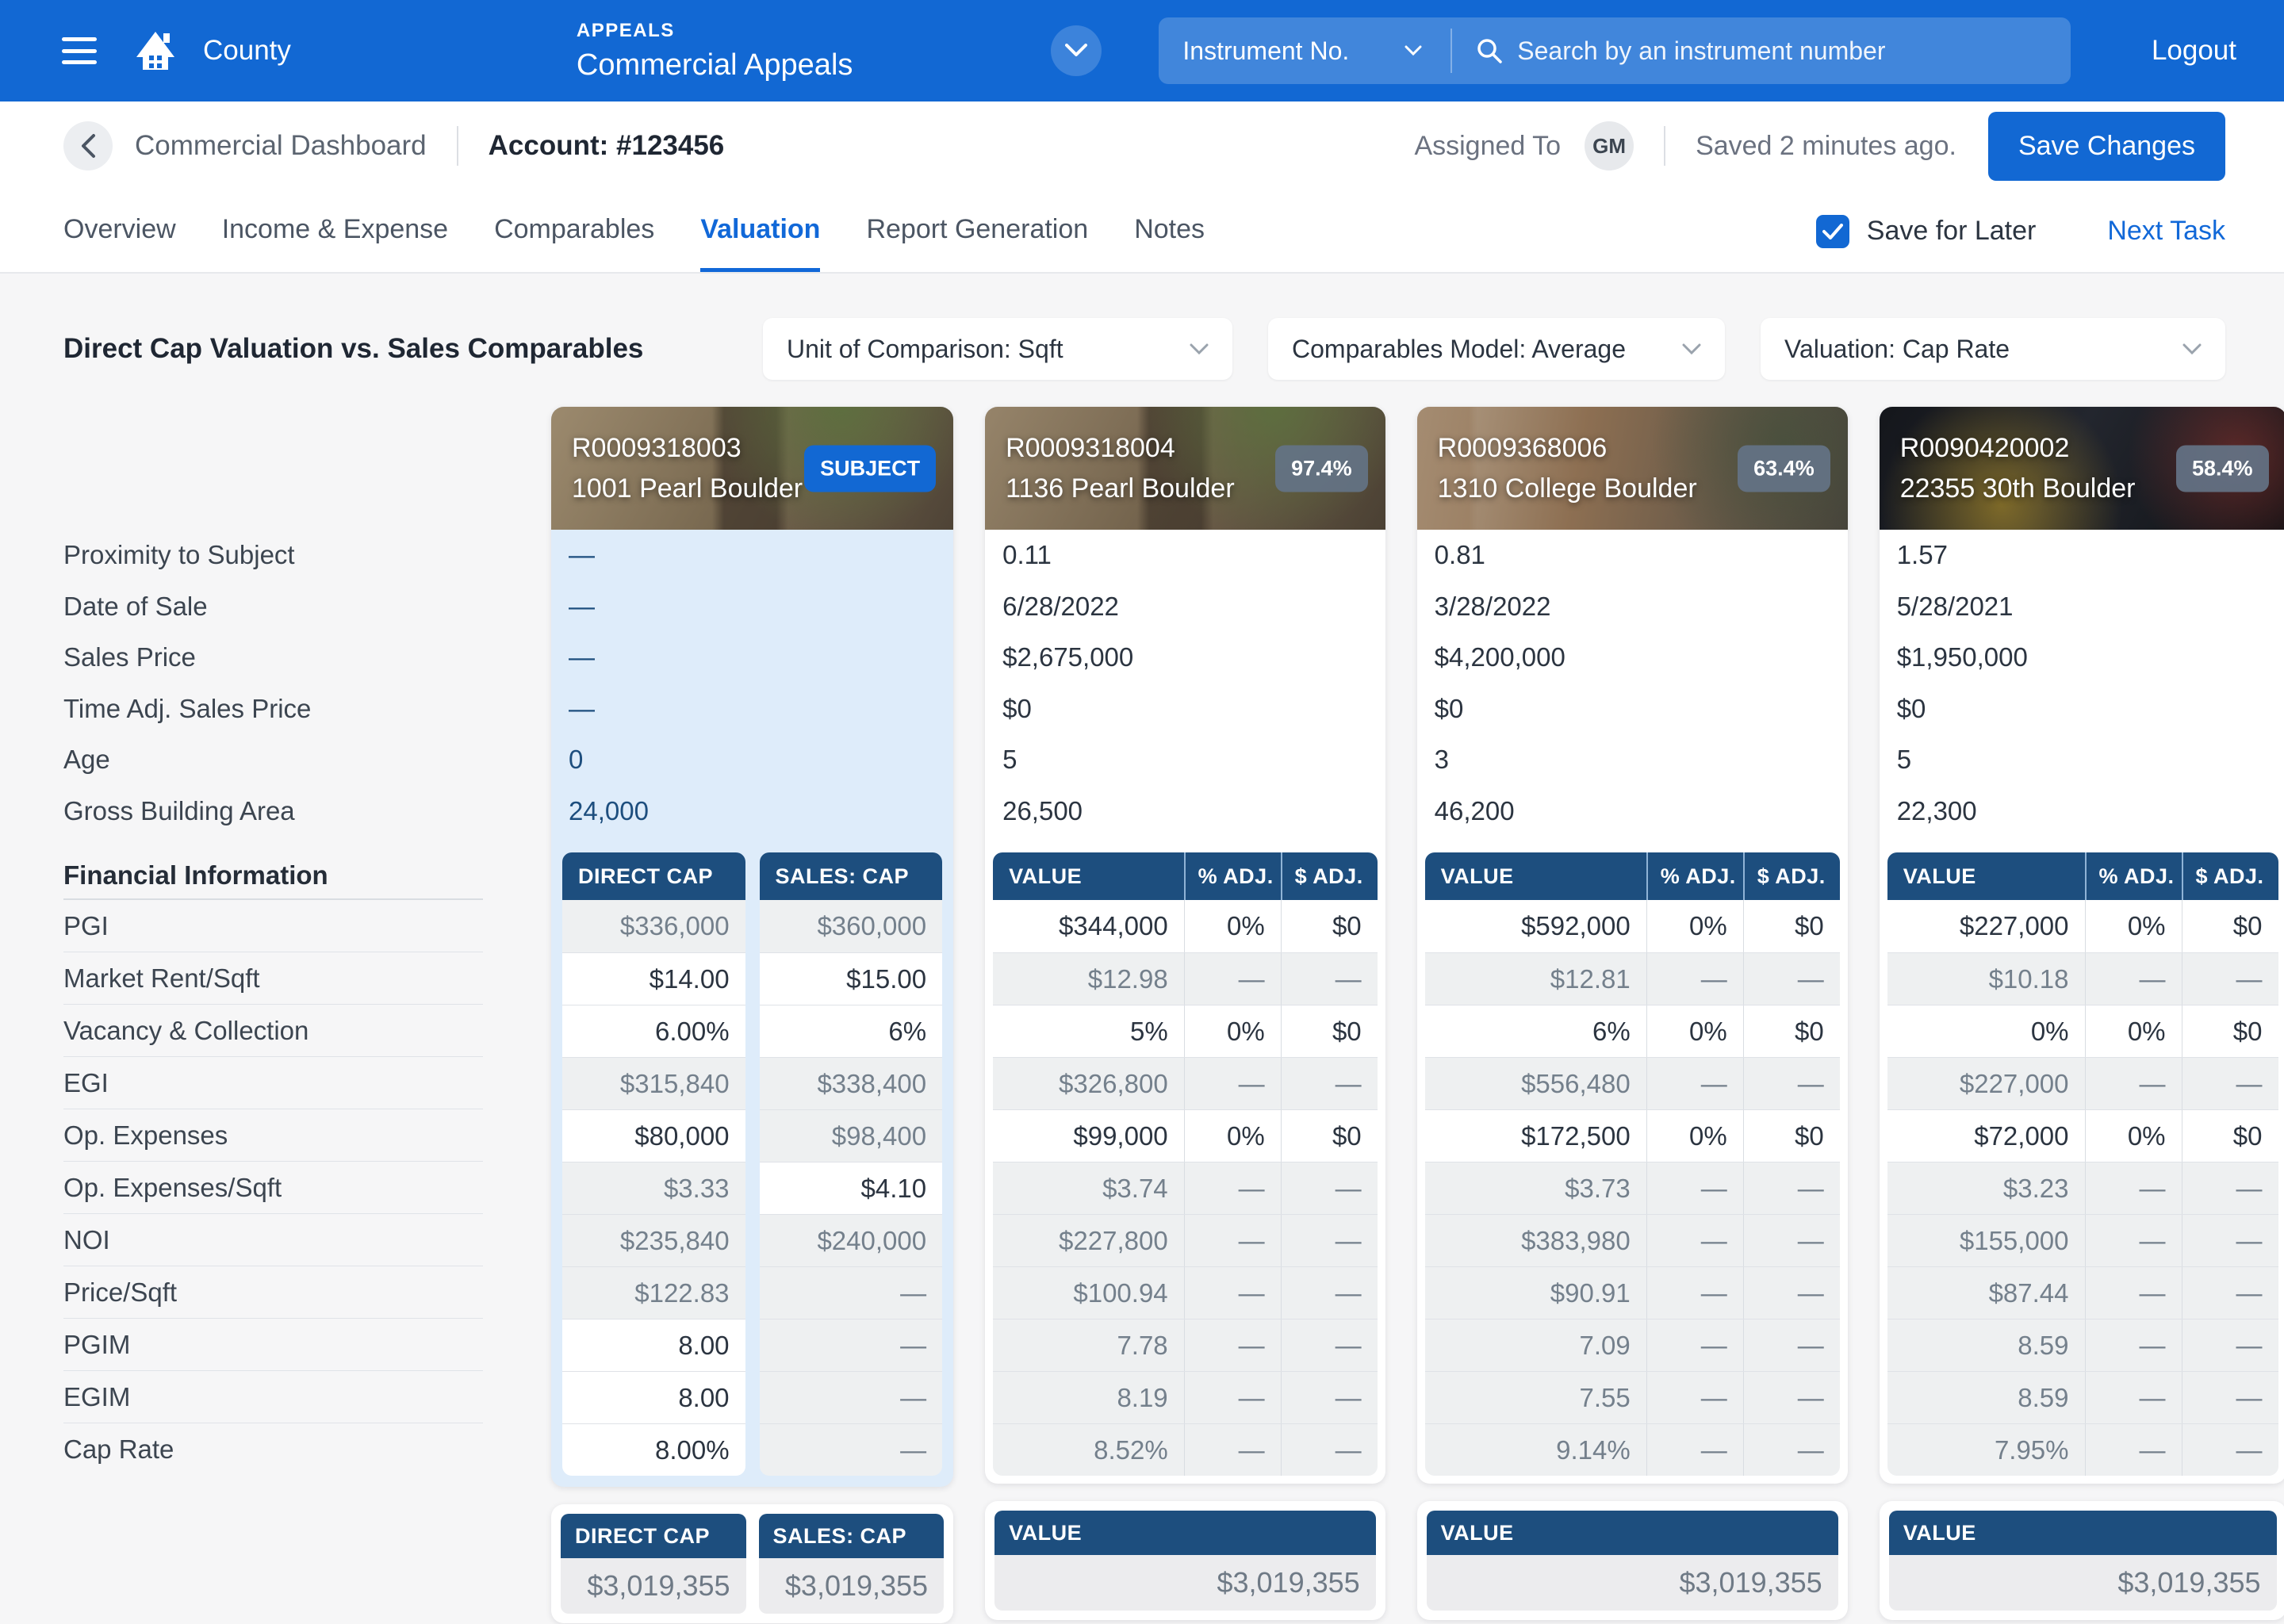 The image size is (2284, 1624). Describe the element at coordinates (1535, 1345) in the screenshot. I see `table-cell: 7.09` at that location.